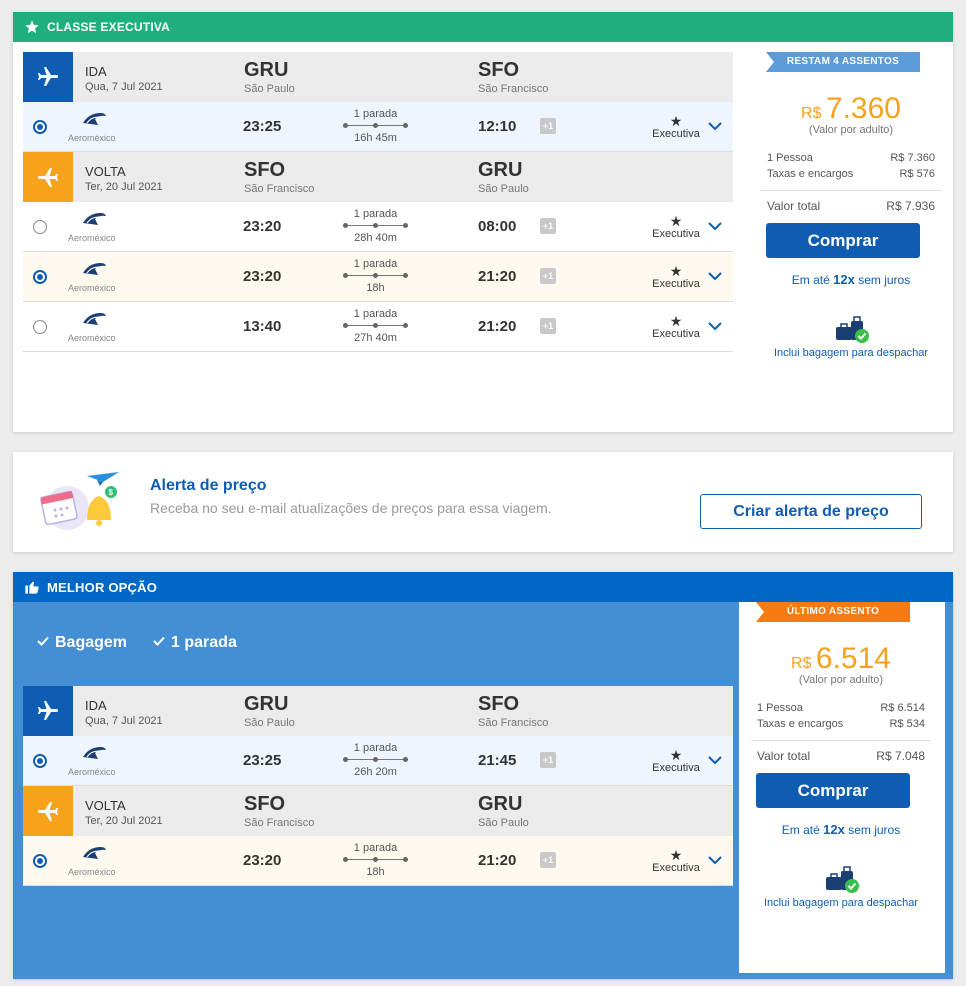 The image size is (966, 986). What do you see at coordinates (266, 704) in the screenshot?
I see `origin-code: GRU` at bounding box center [266, 704].